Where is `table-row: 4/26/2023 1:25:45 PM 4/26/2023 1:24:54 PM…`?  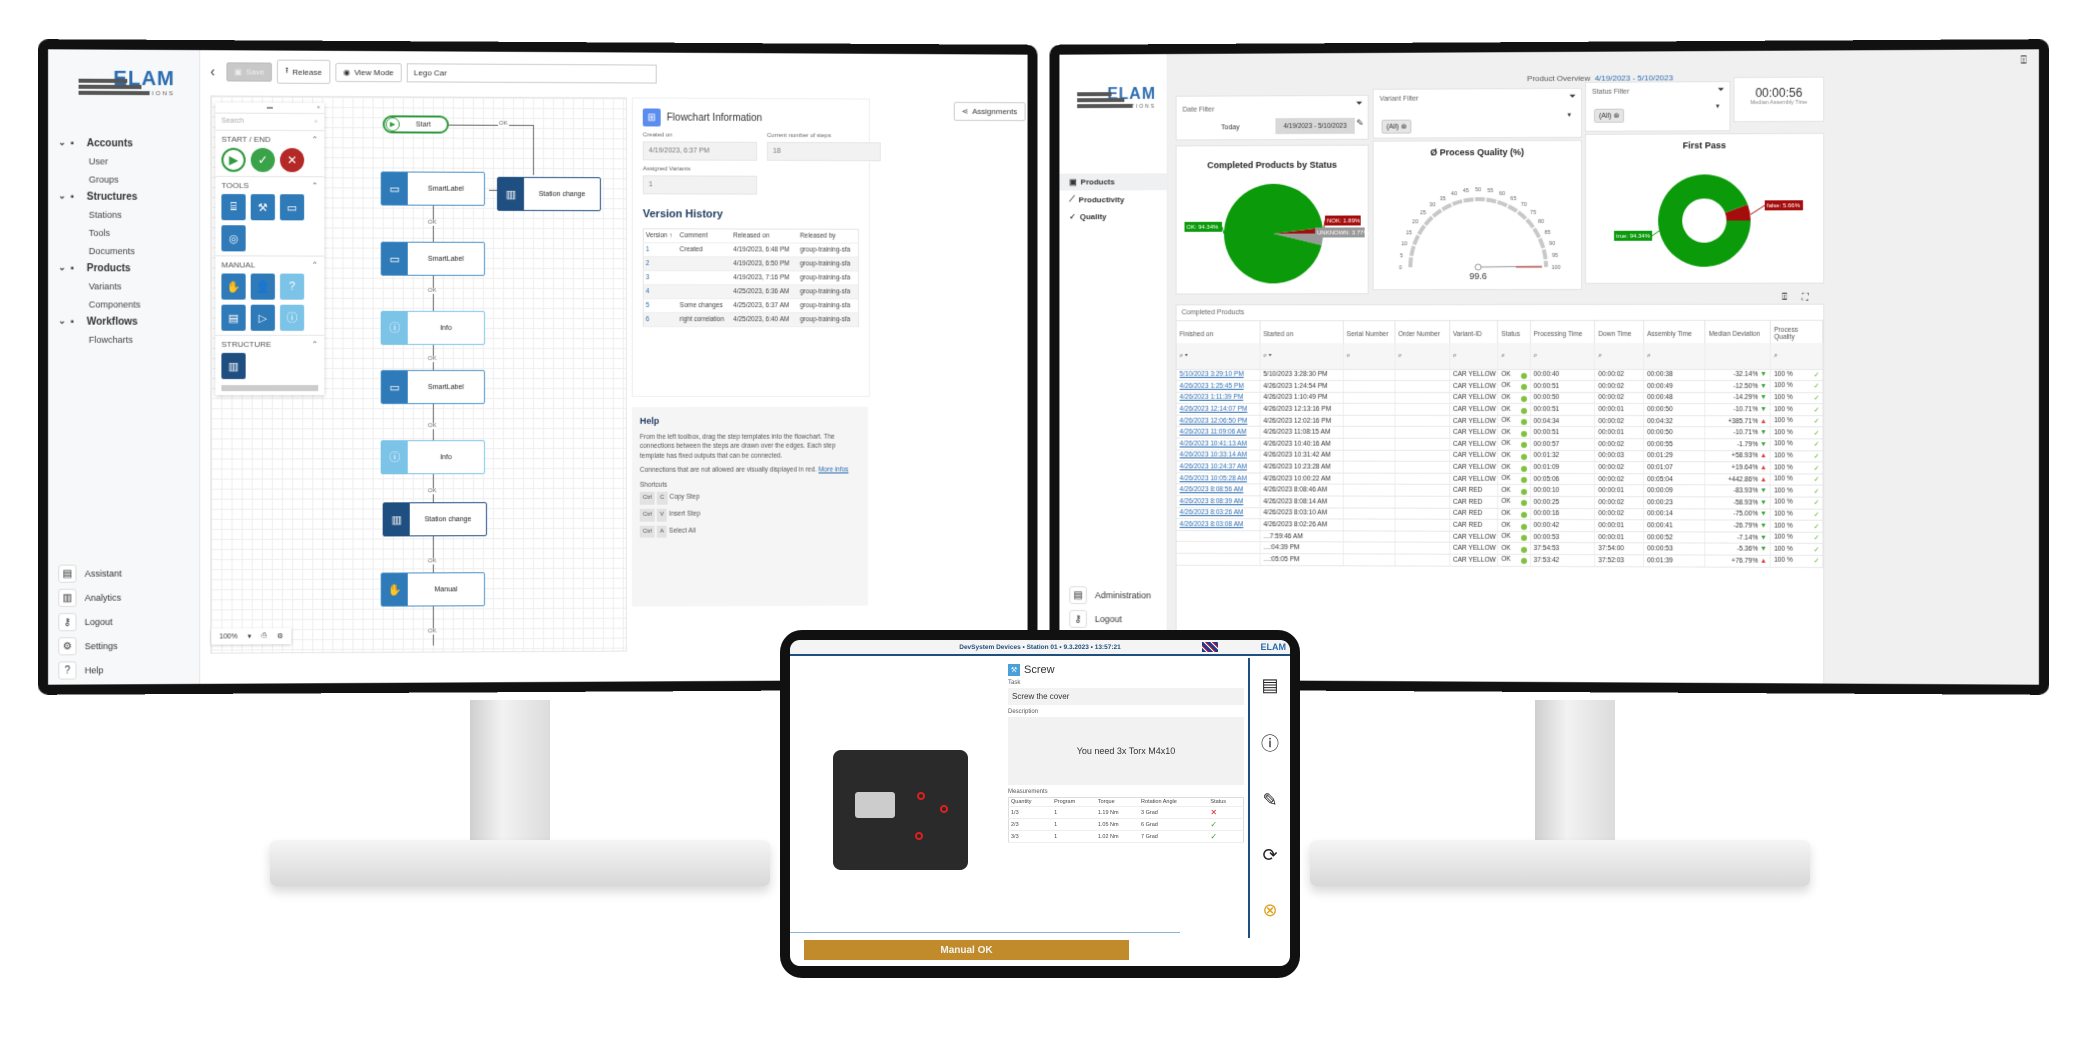 table-row: 4/26/2023 1:25:45 PM 4/26/2023 1:24:54 PM… is located at coordinates (1499, 386).